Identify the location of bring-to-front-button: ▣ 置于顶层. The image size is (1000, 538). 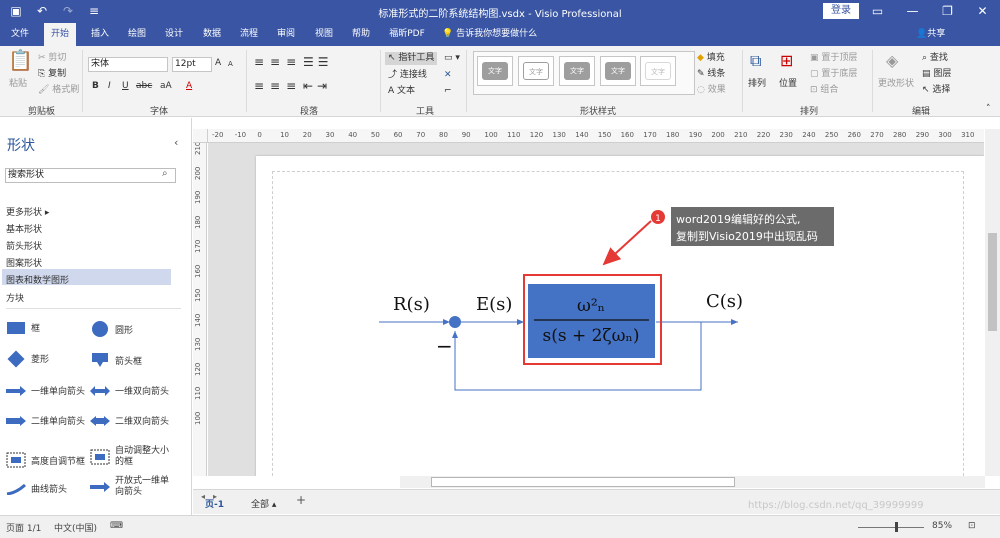
(833, 58).